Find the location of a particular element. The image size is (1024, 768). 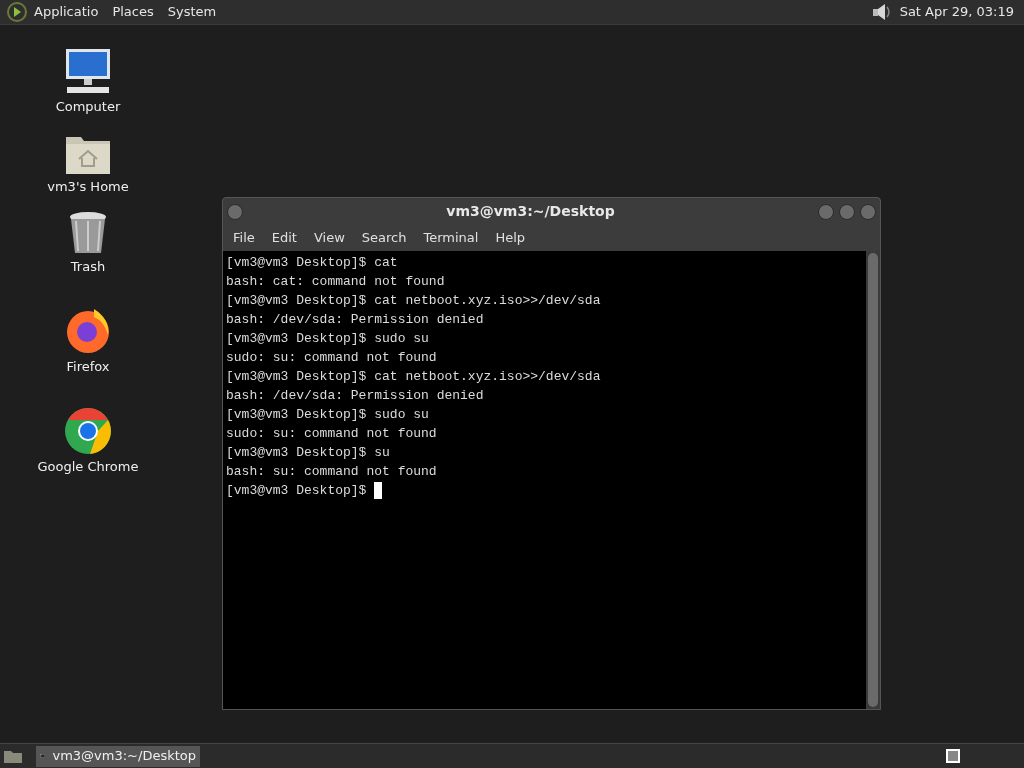

maximize-button is located at coordinates (847, 211).